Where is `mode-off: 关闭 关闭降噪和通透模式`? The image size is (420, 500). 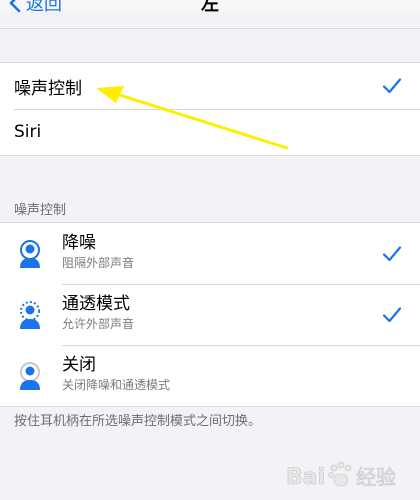
mode-off: 关闭 关闭降噪和通透模式 is located at coordinates (210, 375).